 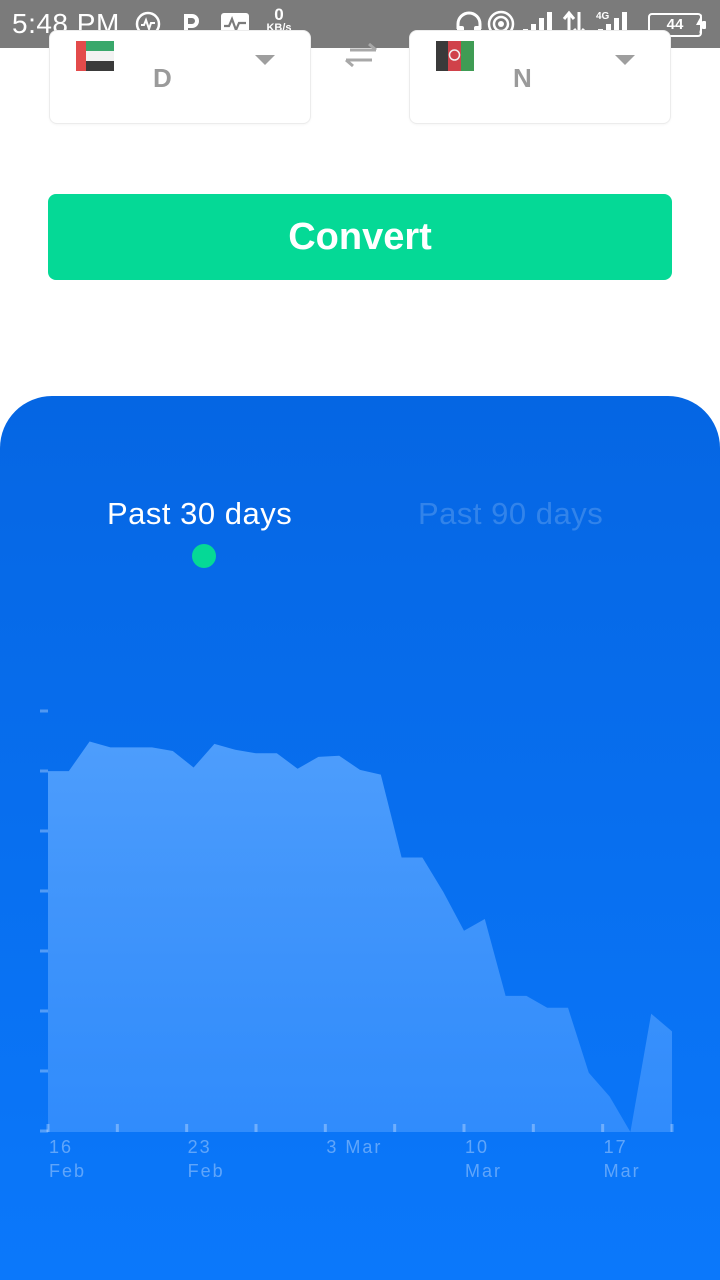 I want to click on x-tick-label: 17, so click(x=616, y=1147).